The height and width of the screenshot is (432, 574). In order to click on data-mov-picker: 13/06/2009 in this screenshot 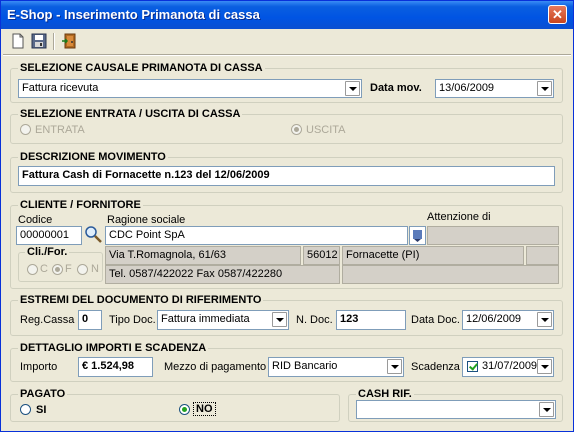, I will do `click(494, 88)`.